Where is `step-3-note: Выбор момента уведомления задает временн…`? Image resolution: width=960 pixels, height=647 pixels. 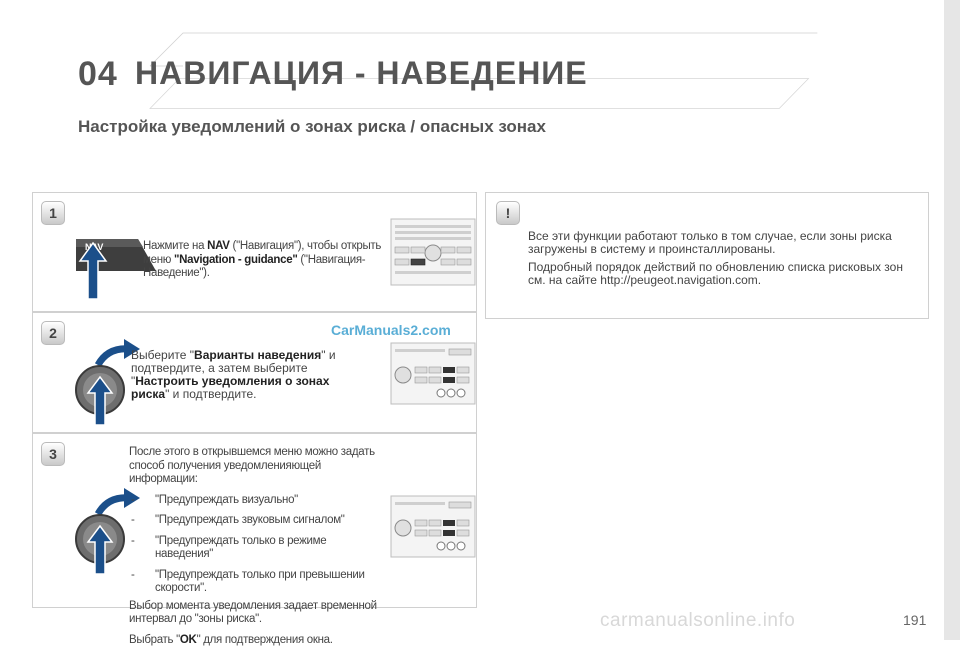 step-3-note: Выбор момента уведомления задает временн… is located at coordinates (258, 613).